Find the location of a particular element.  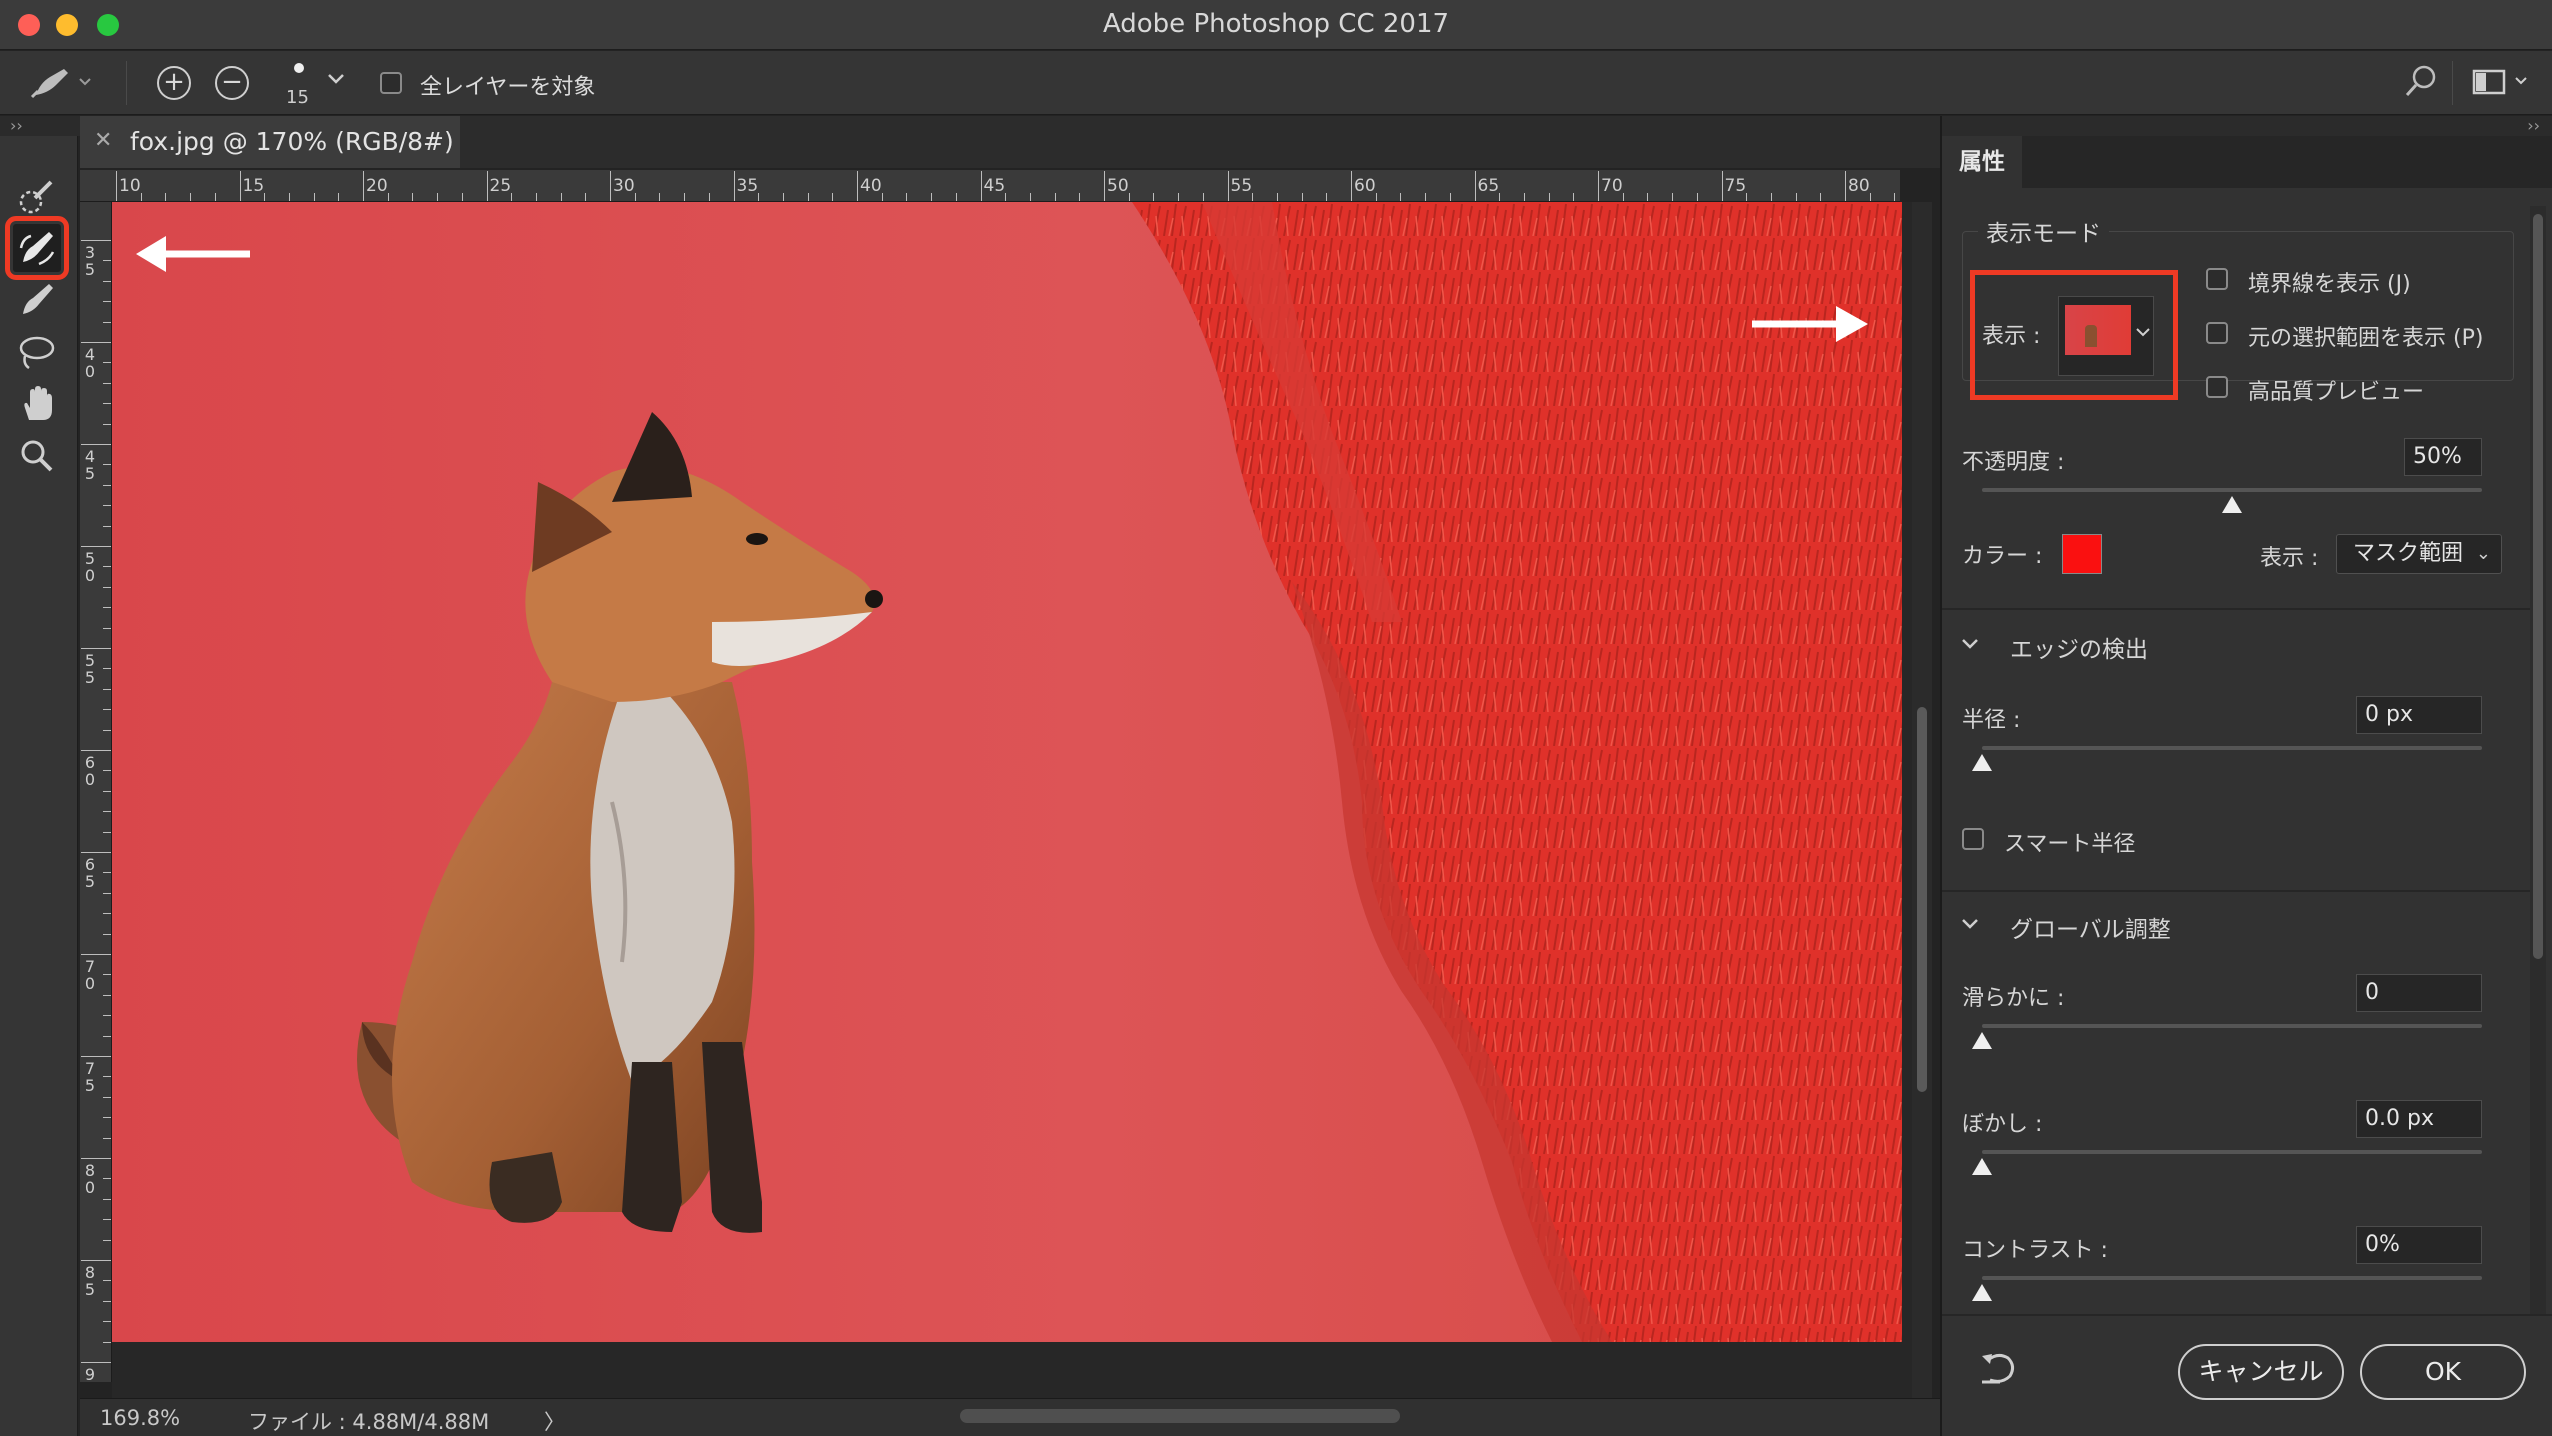

display-dropdown: マスク範囲 ⌄ is located at coordinates (2419, 554).